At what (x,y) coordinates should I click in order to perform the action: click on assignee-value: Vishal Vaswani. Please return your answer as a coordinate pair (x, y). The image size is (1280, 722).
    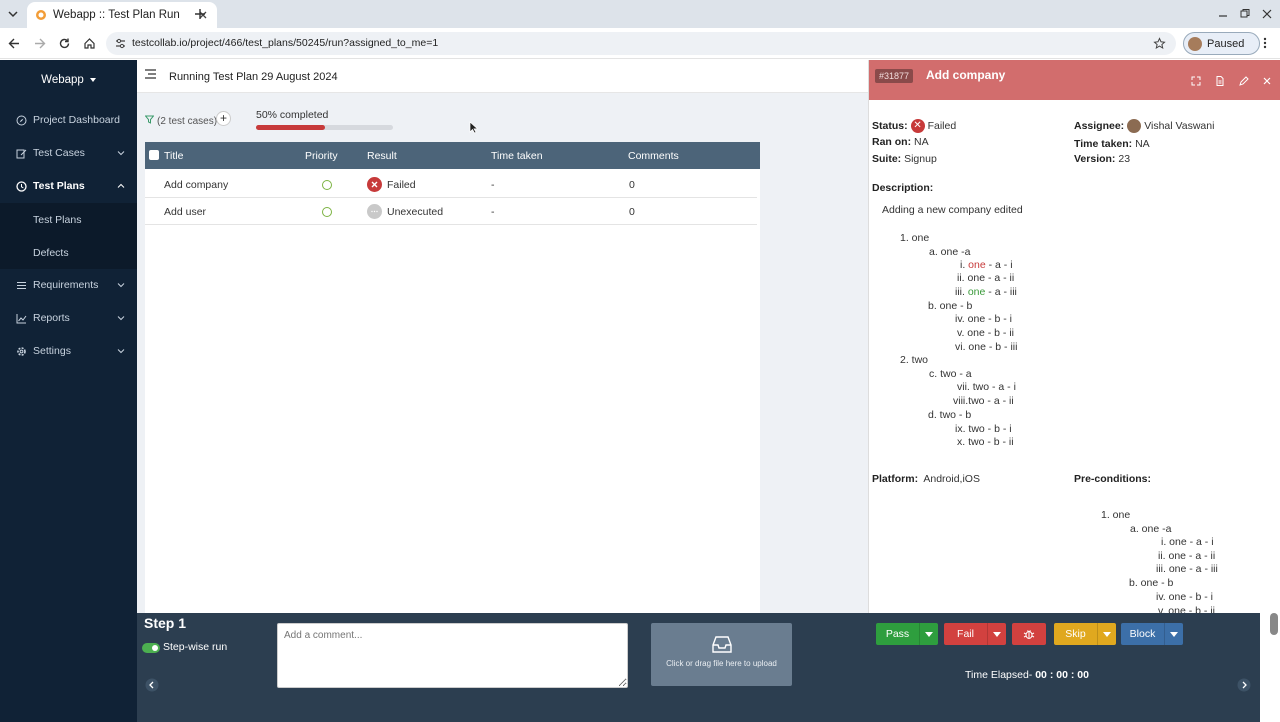
    Looking at the image, I should click on (1179, 125).